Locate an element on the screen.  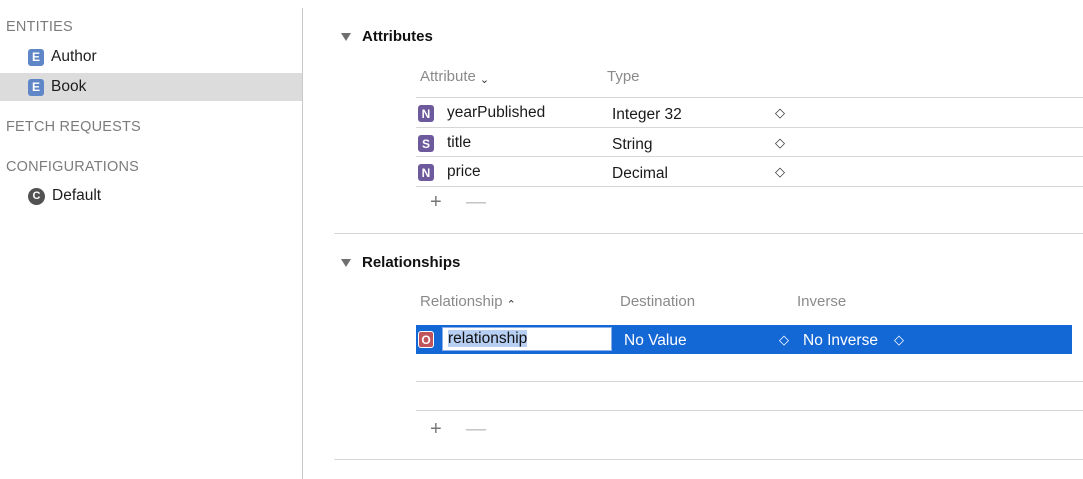
attribute-name: price is located at coordinates (464, 172).